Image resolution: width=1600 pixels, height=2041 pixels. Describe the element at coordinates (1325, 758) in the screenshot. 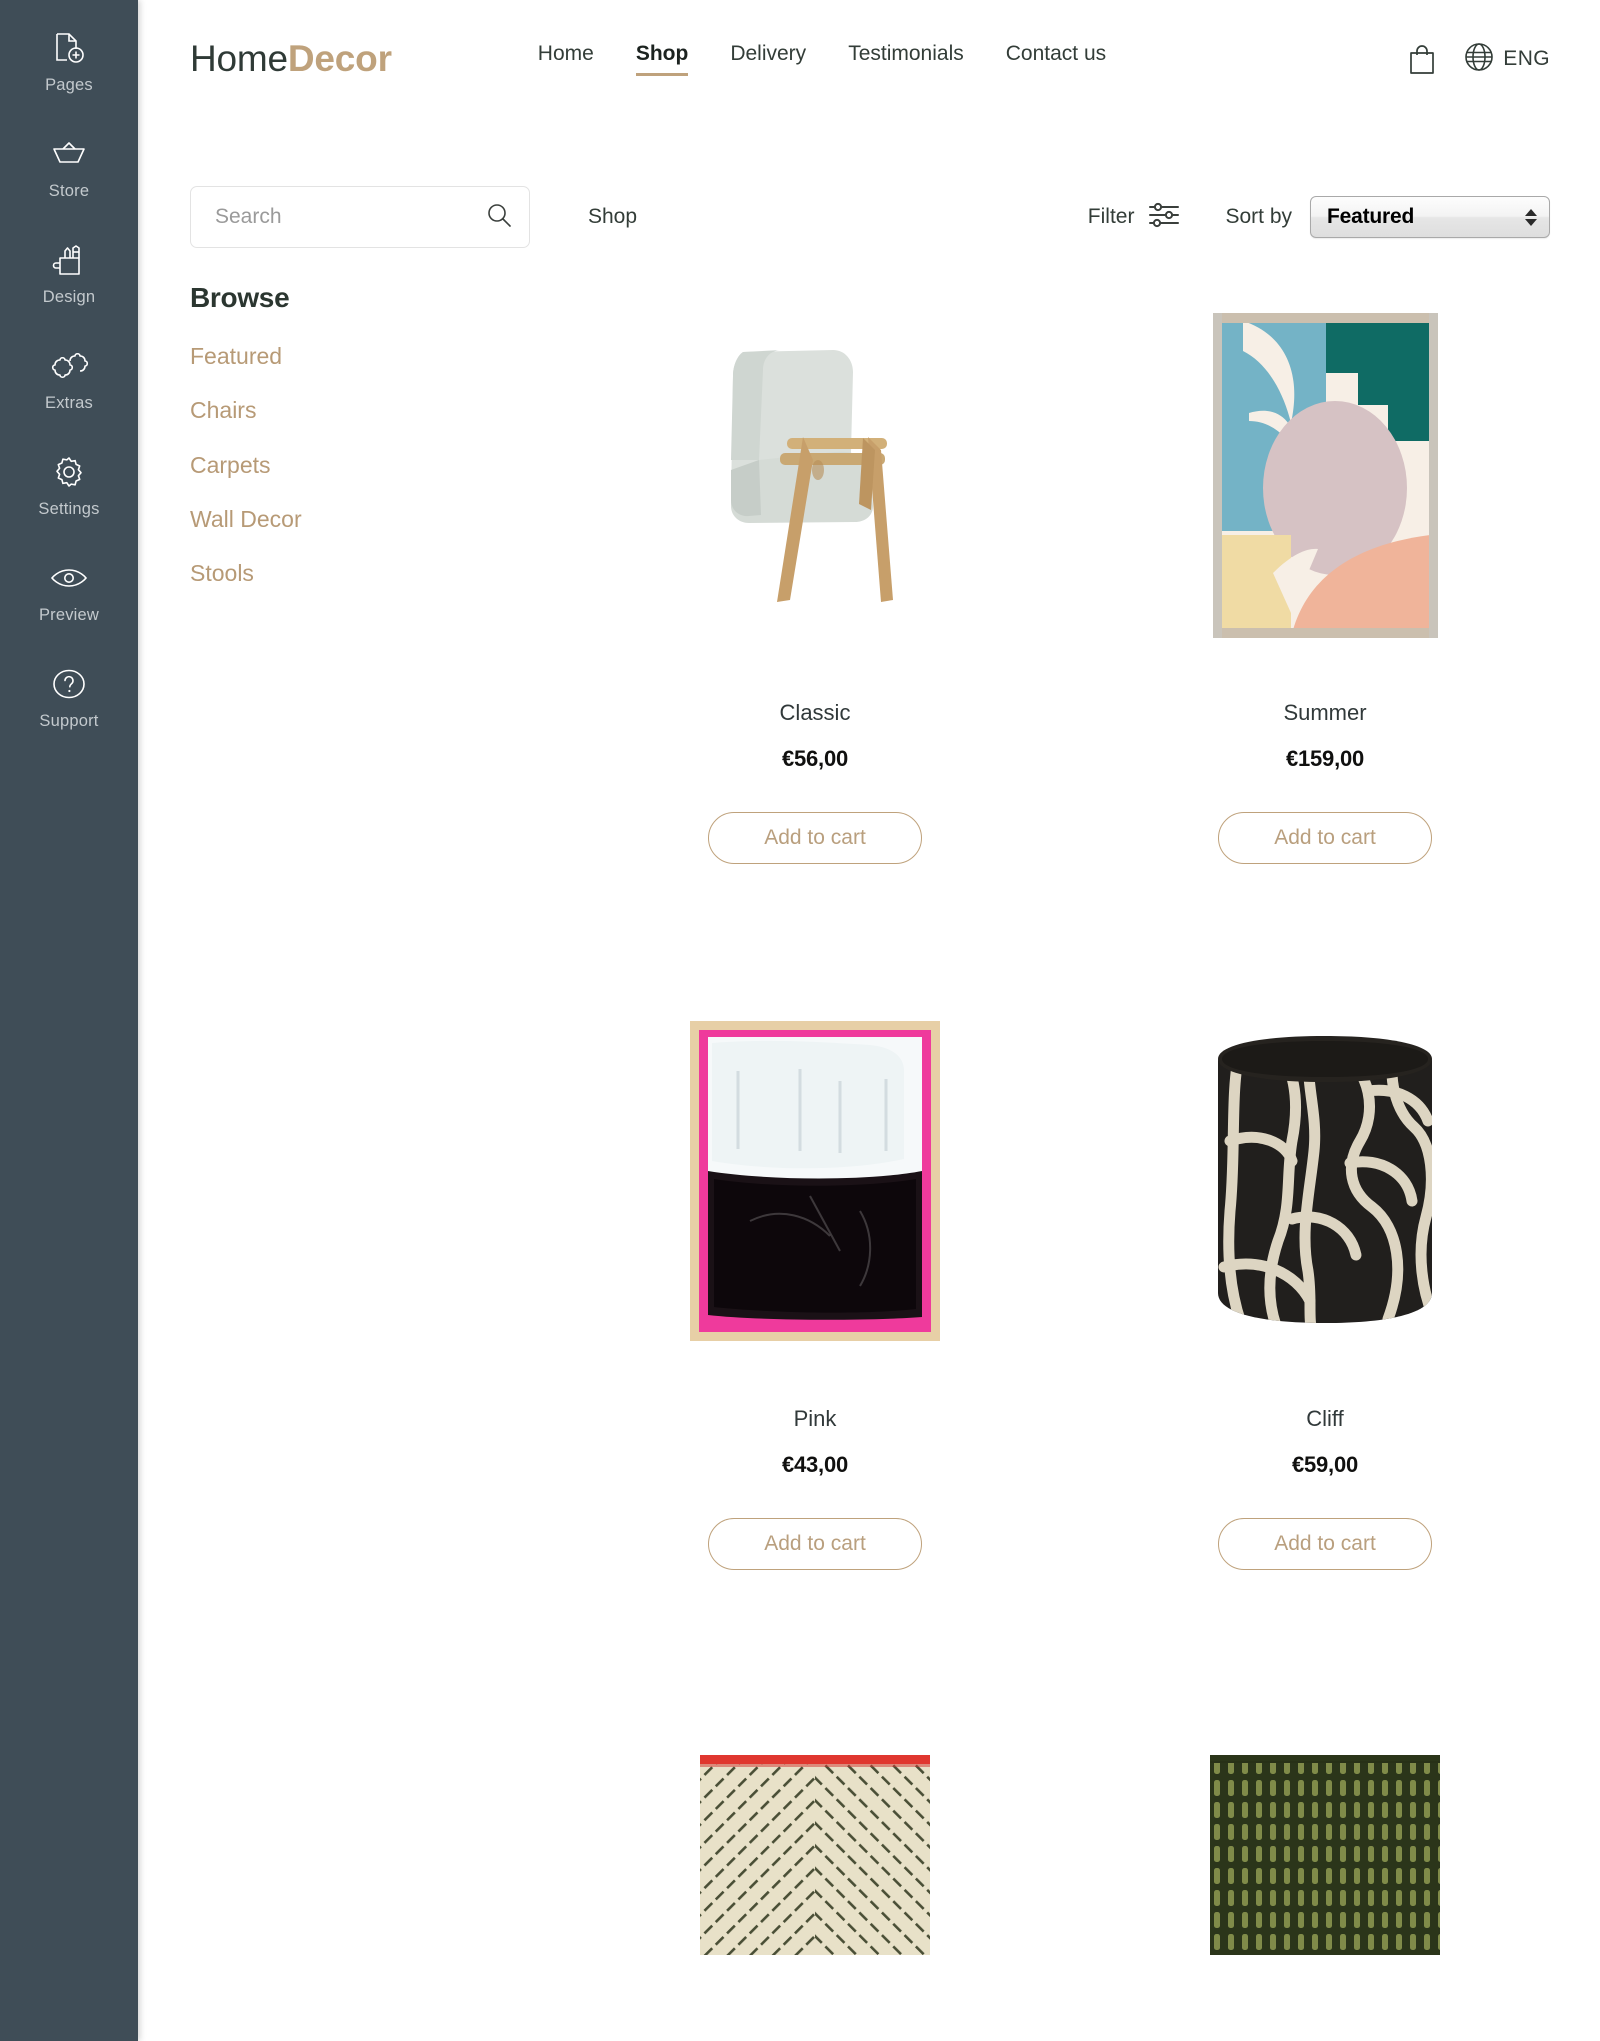

I see `product-price: €159,00` at that location.